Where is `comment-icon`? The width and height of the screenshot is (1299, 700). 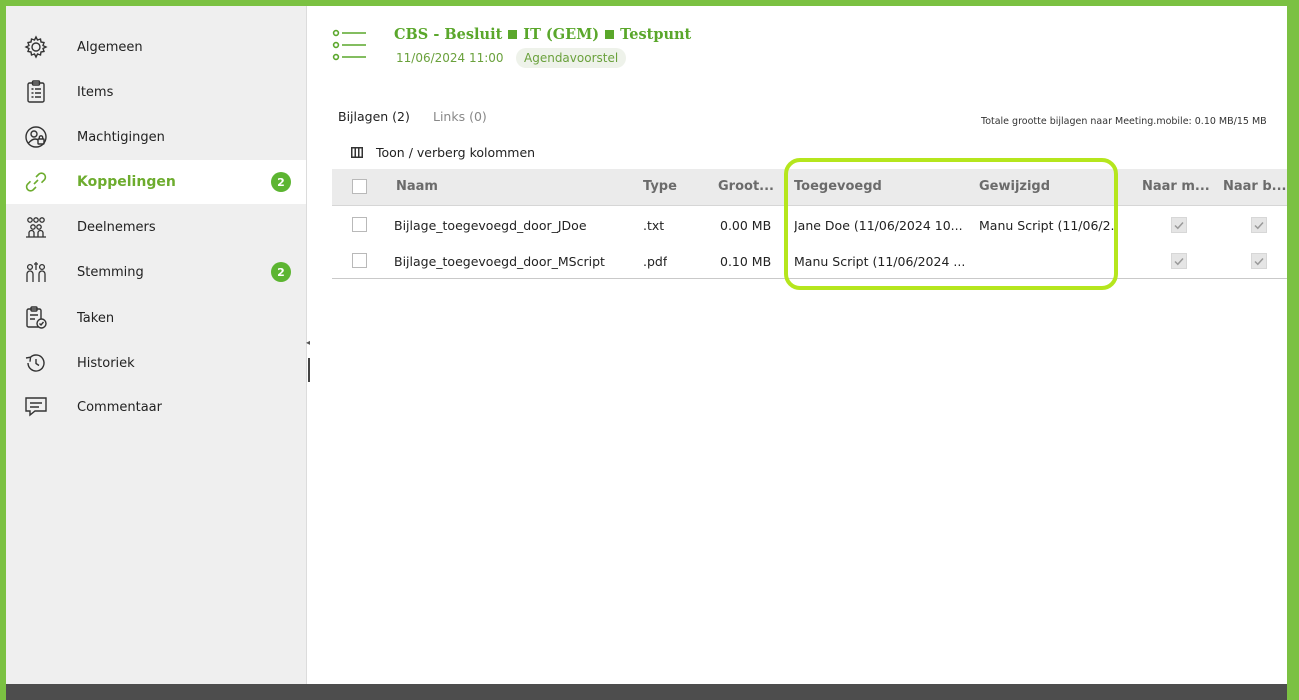 comment-icon is located at coordinates (36, 407).